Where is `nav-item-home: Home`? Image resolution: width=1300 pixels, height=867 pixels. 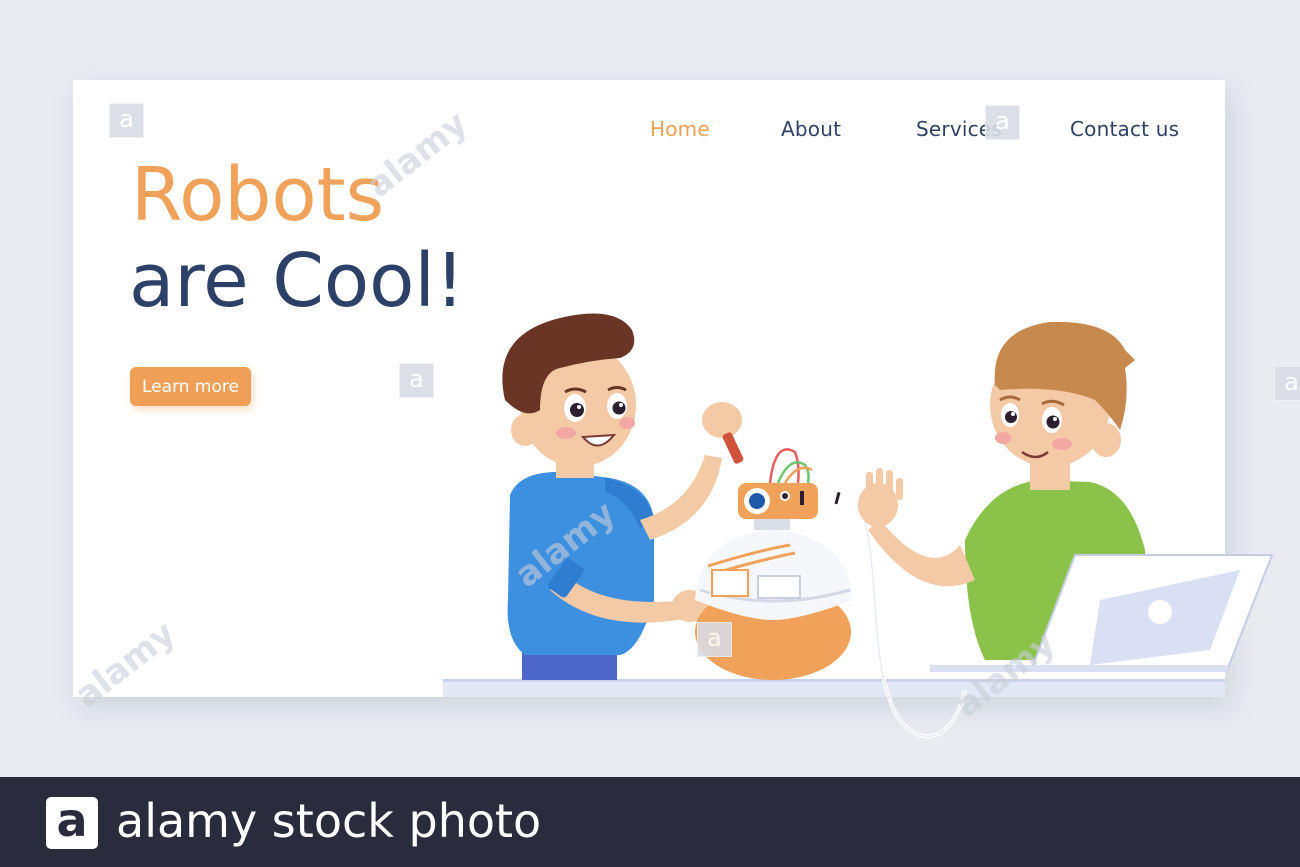 nav-item-home: Home is located at coordinates (680, 129).